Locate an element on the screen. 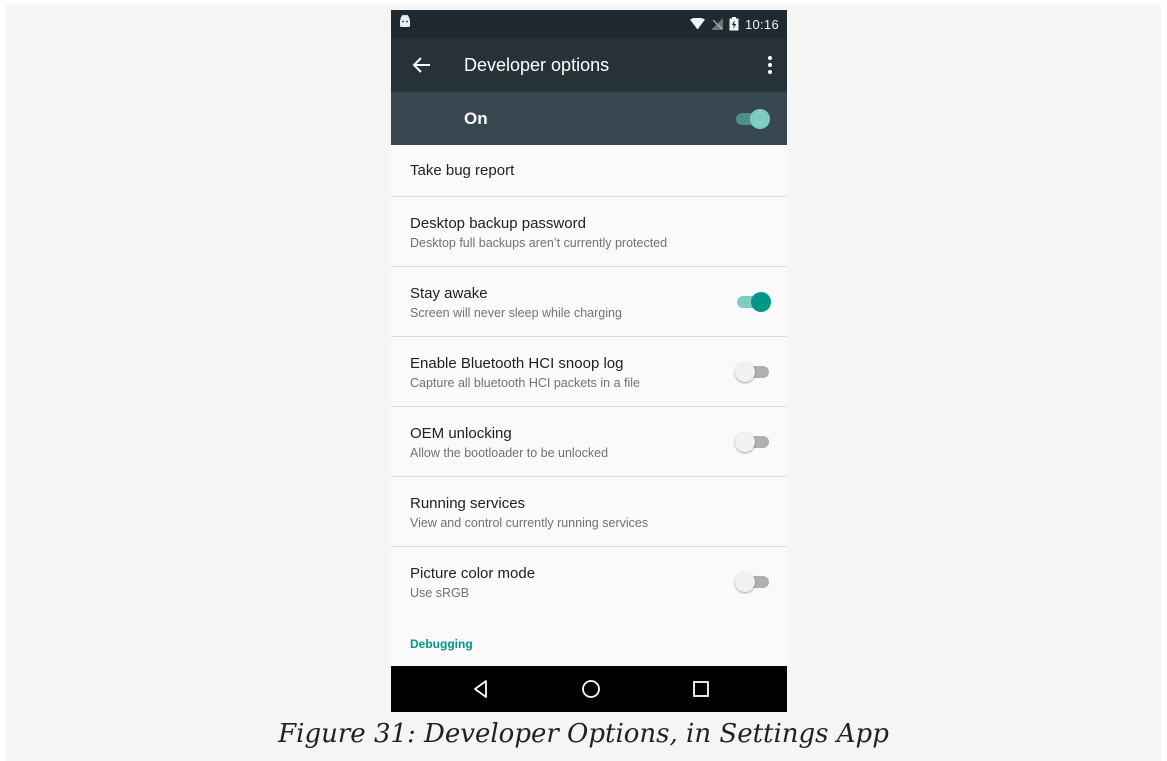 This screenshot has height=761, width=1167. setting-take-bug-report: Take bug report is located at coordinates (589, 171).